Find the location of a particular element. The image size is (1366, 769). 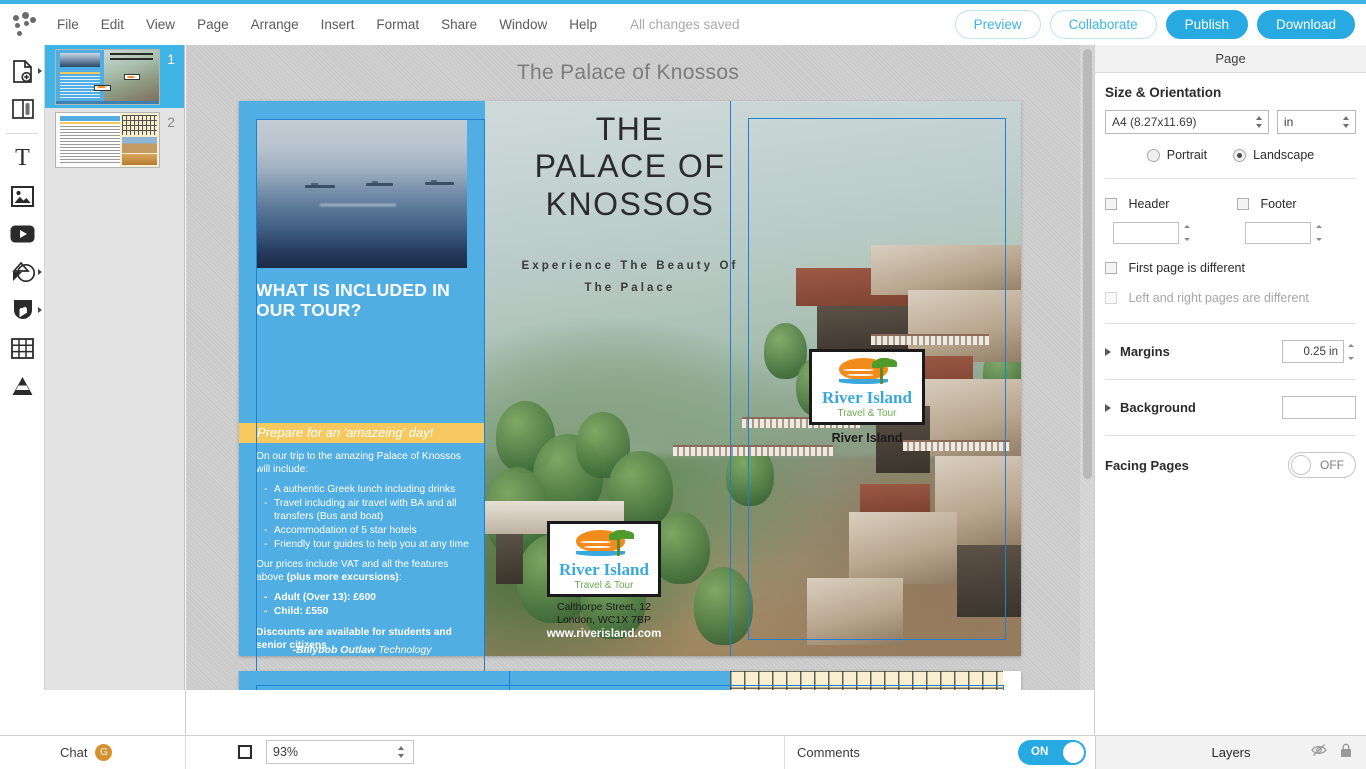

first-page-different-checkbox is located at coordinates (1111, 268).